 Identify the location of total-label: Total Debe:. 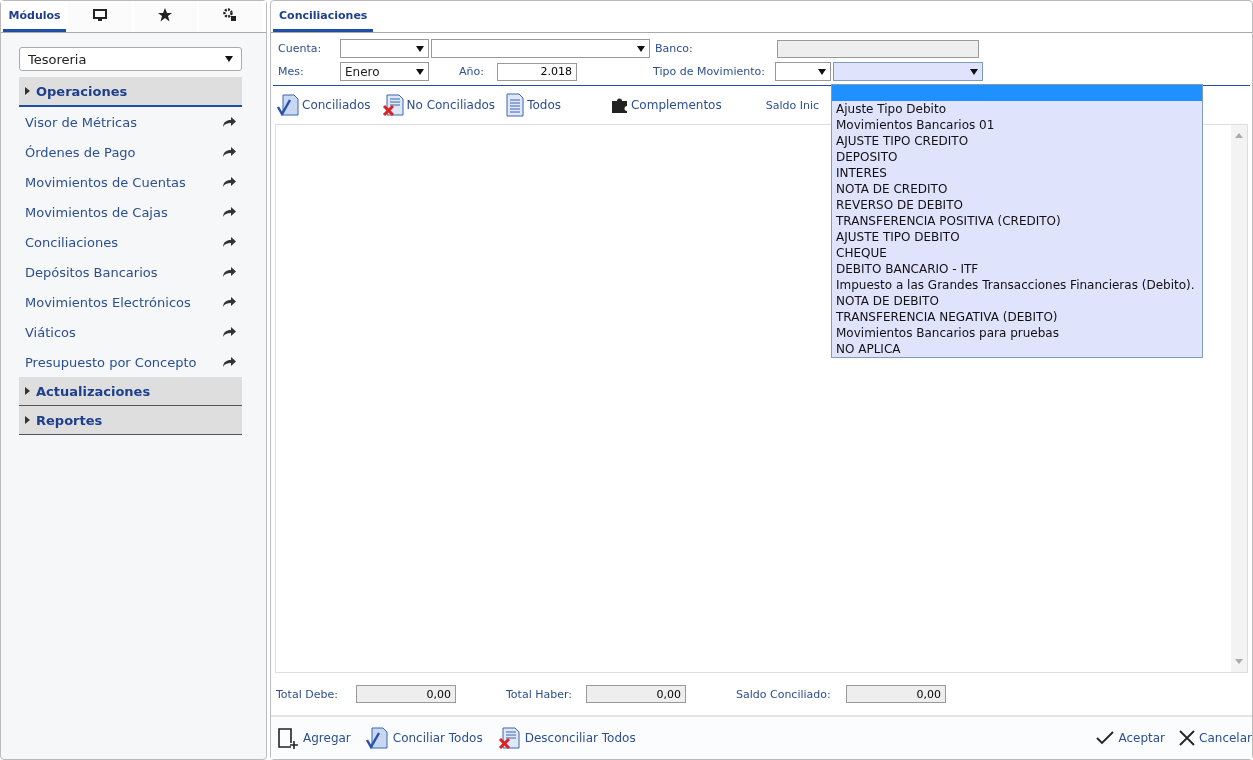
(307, 694).